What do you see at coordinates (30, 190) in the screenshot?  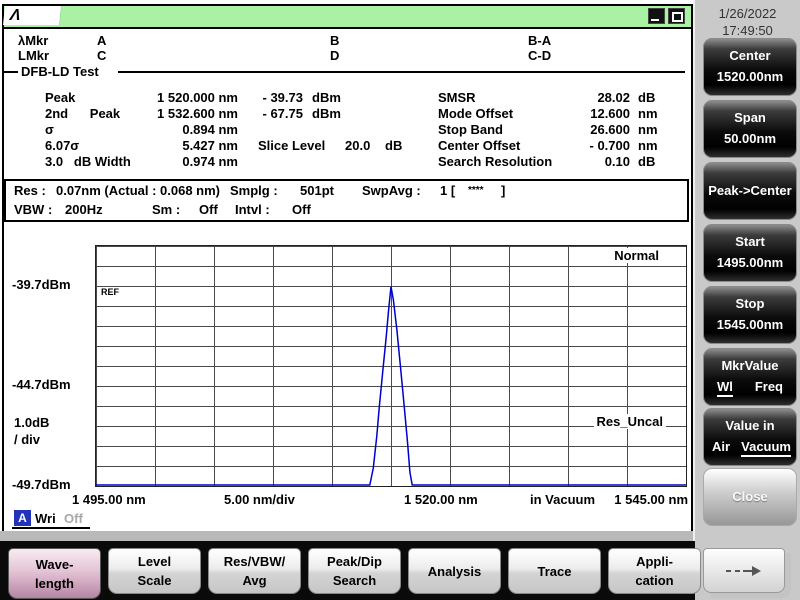 I see `res-label: Res :` at bounding box center [30, 190].